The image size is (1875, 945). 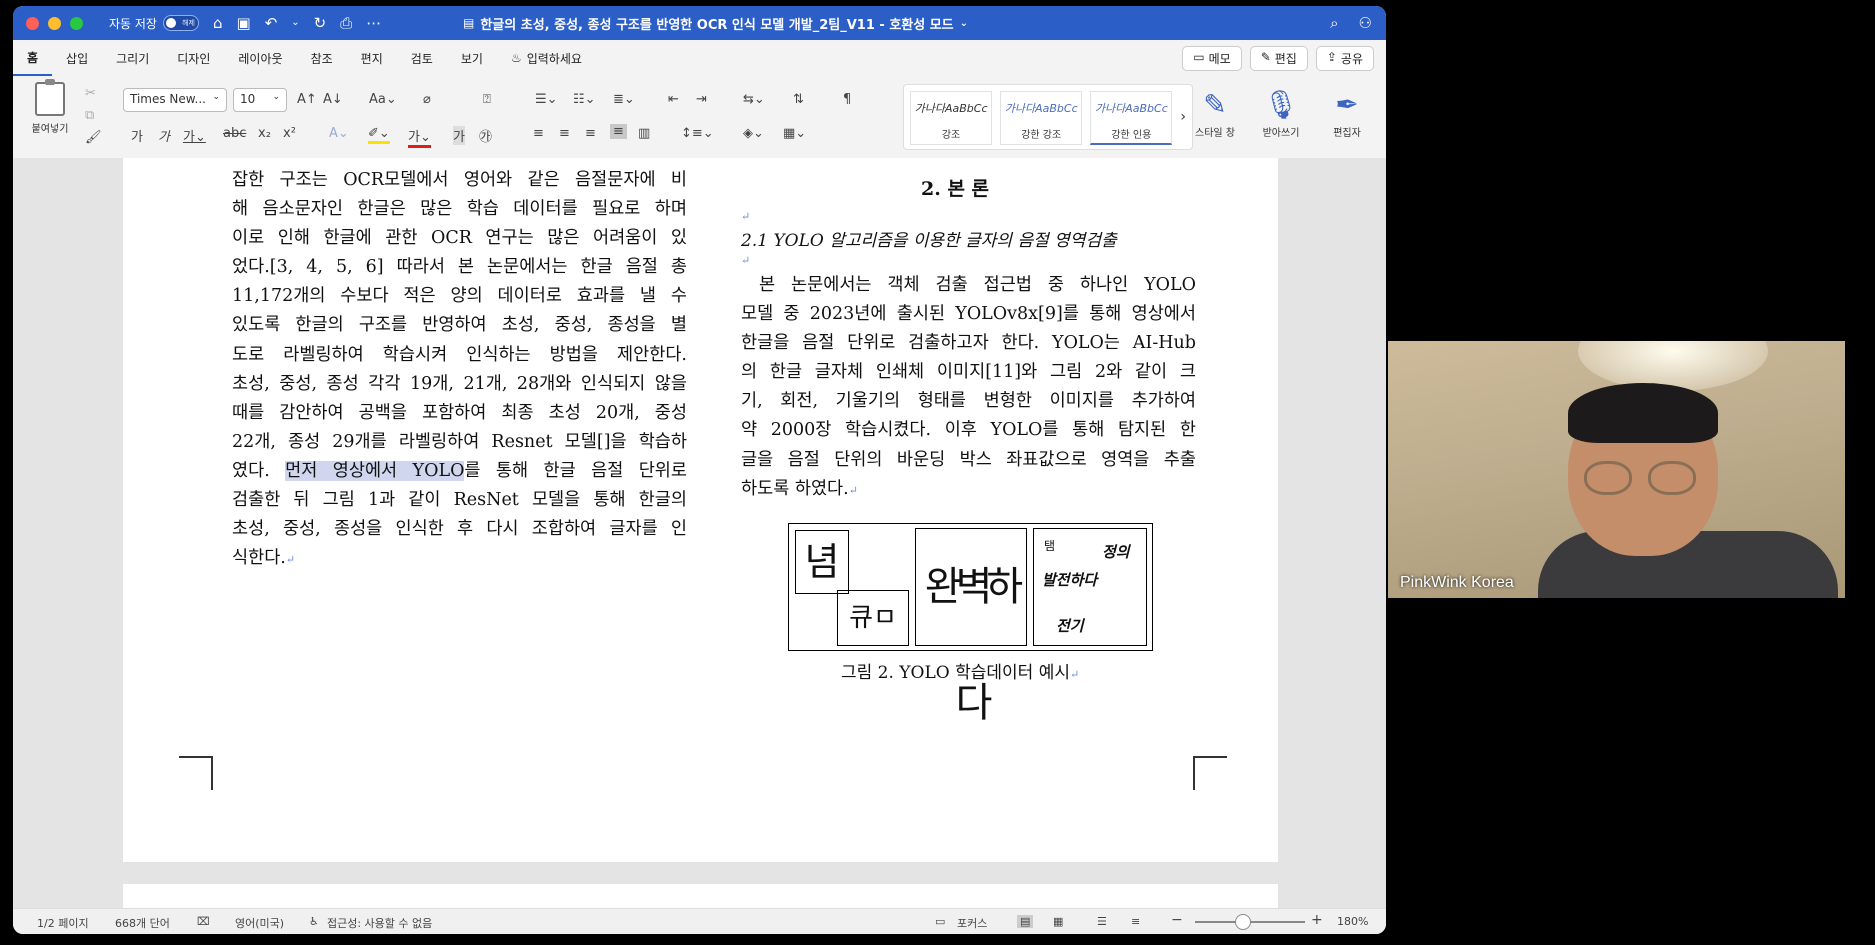 I want to click on editor-button: ✒ 편집자, so click(x=1347, y=113).